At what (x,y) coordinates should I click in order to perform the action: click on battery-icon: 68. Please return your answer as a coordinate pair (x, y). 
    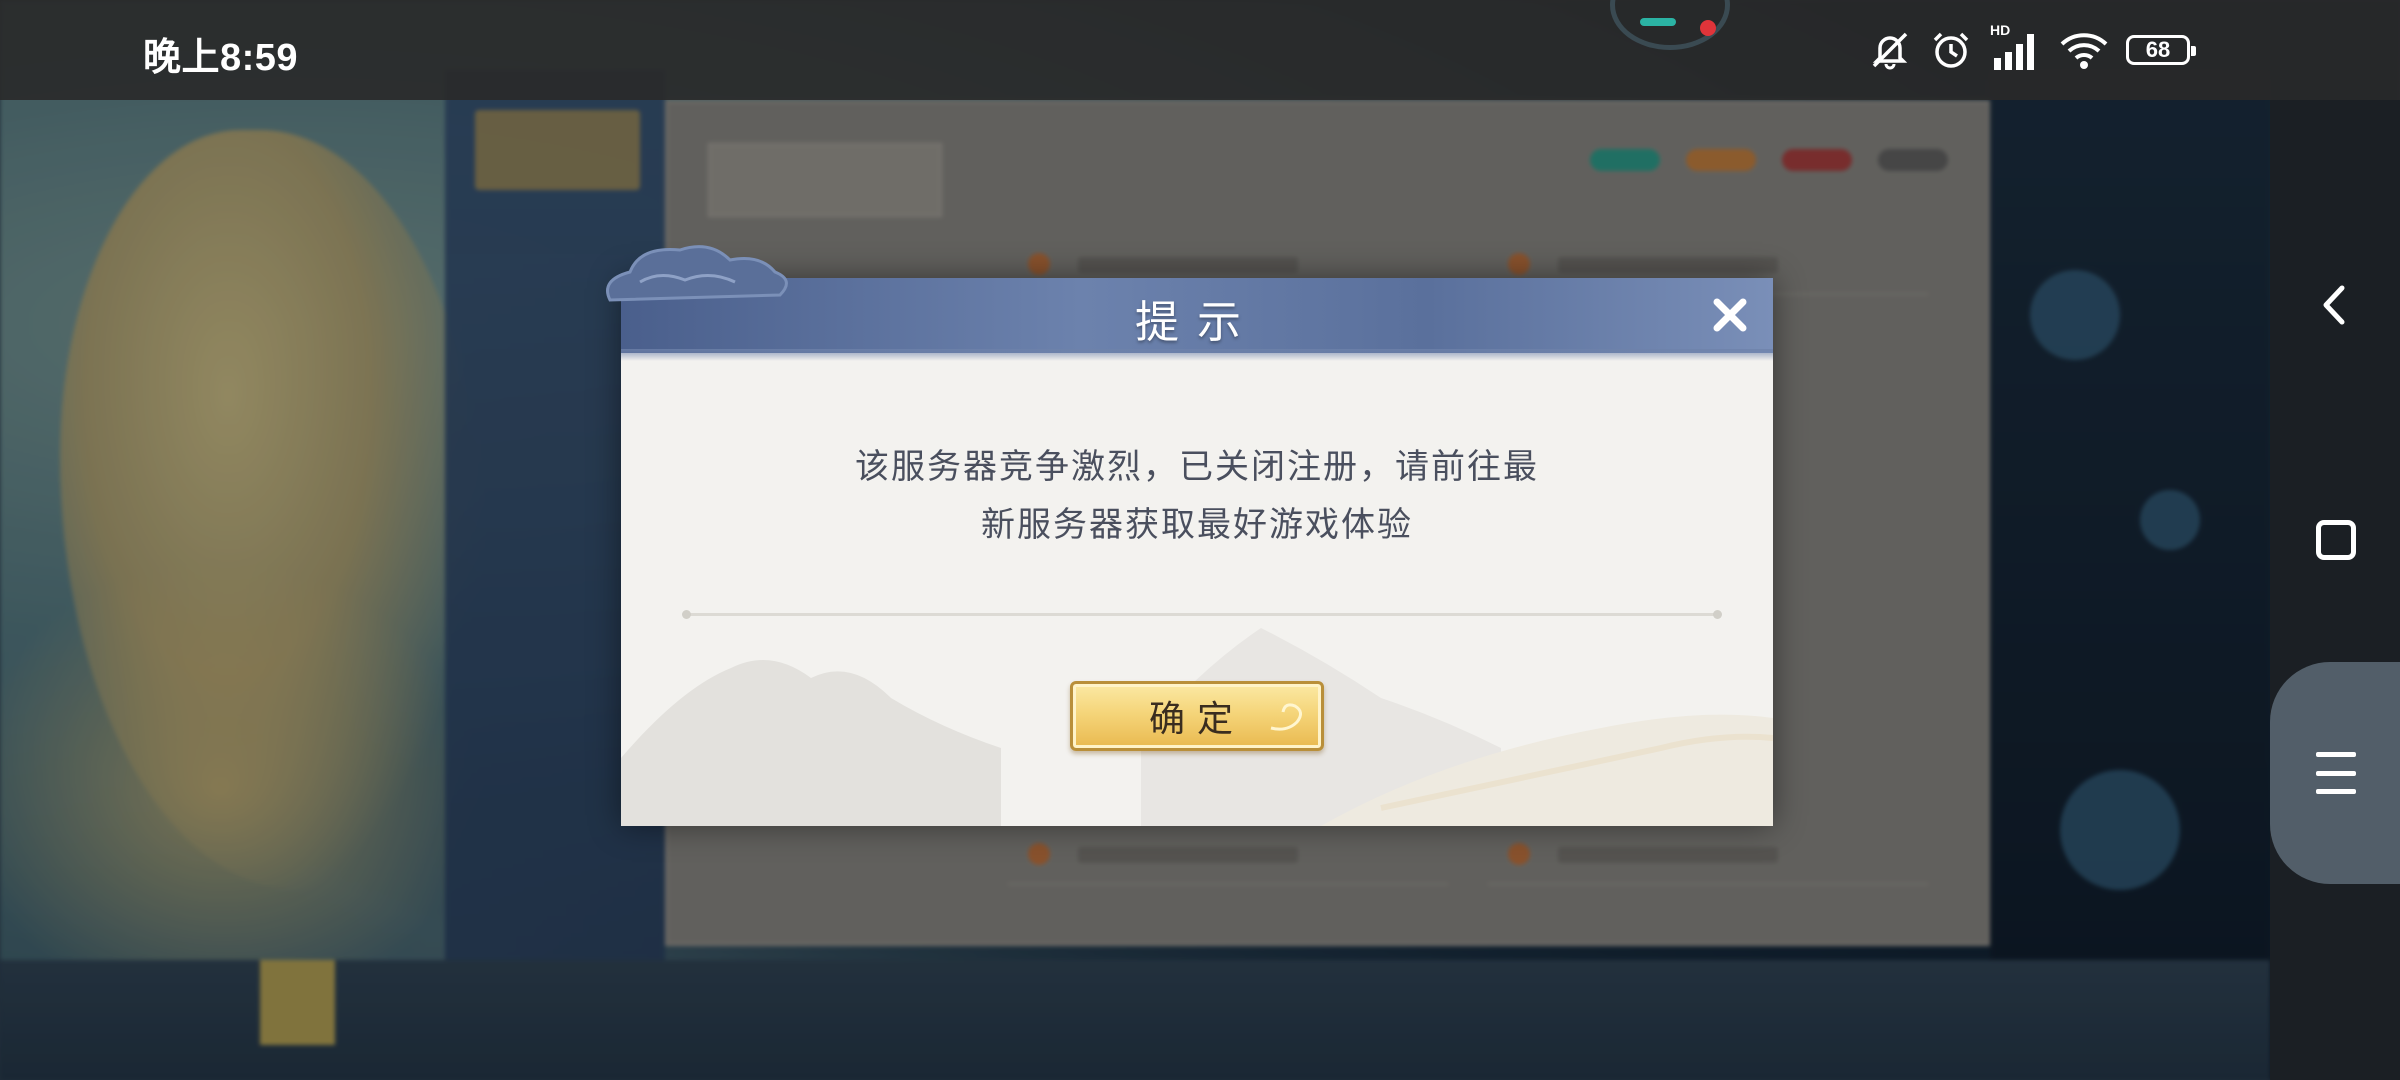
    Looking at the image, I should click on (2161, 50).